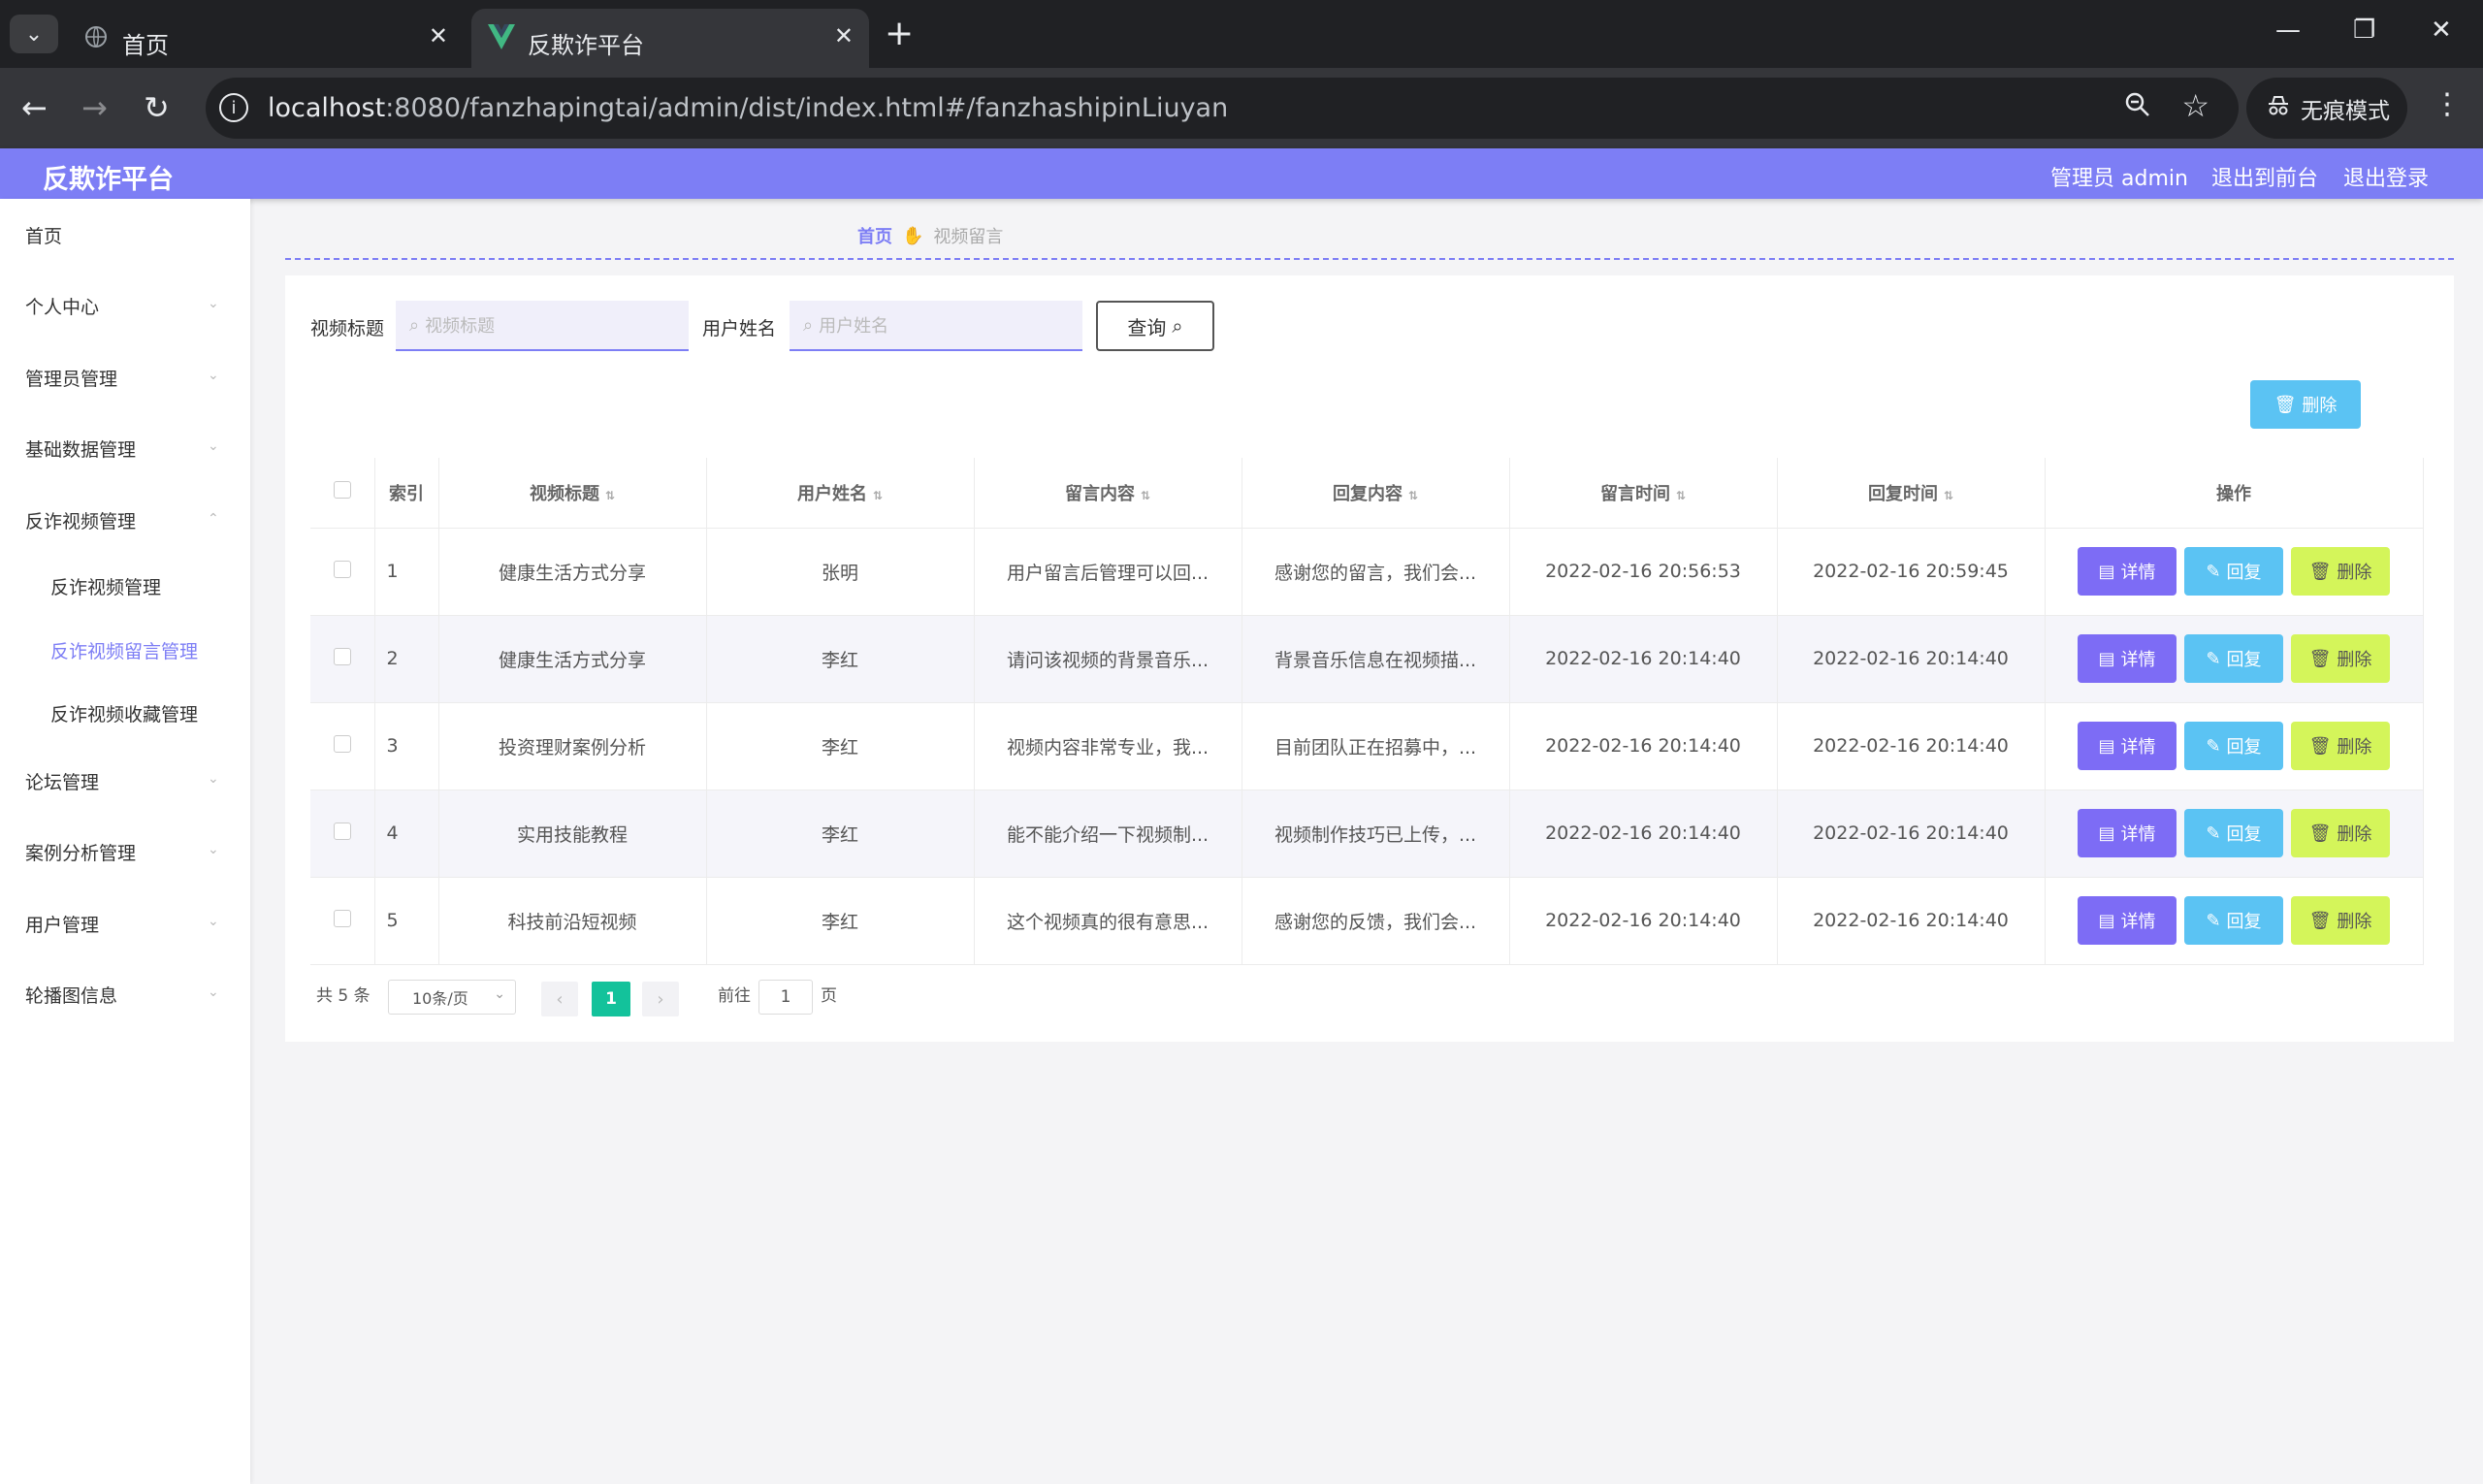  I want to click on column-header: 回复时间 ⇅, so click(1912, 493).